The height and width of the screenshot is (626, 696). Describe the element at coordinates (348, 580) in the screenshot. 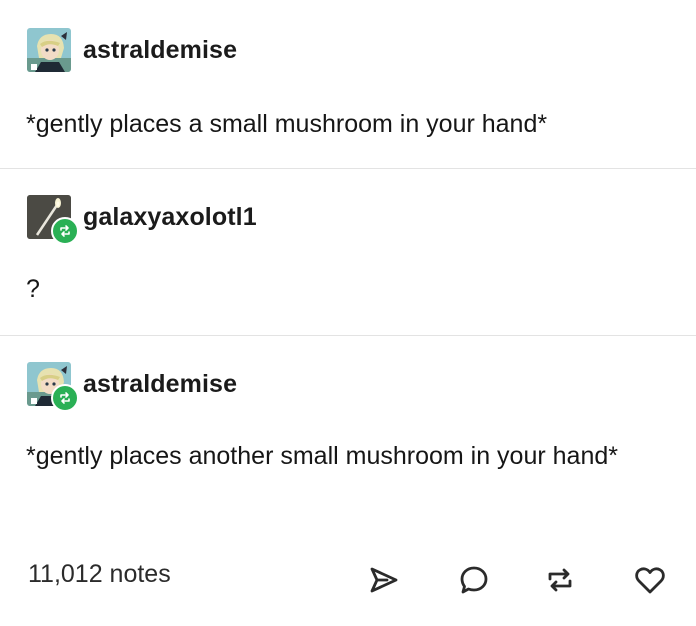

I see `post-actions` at that location.